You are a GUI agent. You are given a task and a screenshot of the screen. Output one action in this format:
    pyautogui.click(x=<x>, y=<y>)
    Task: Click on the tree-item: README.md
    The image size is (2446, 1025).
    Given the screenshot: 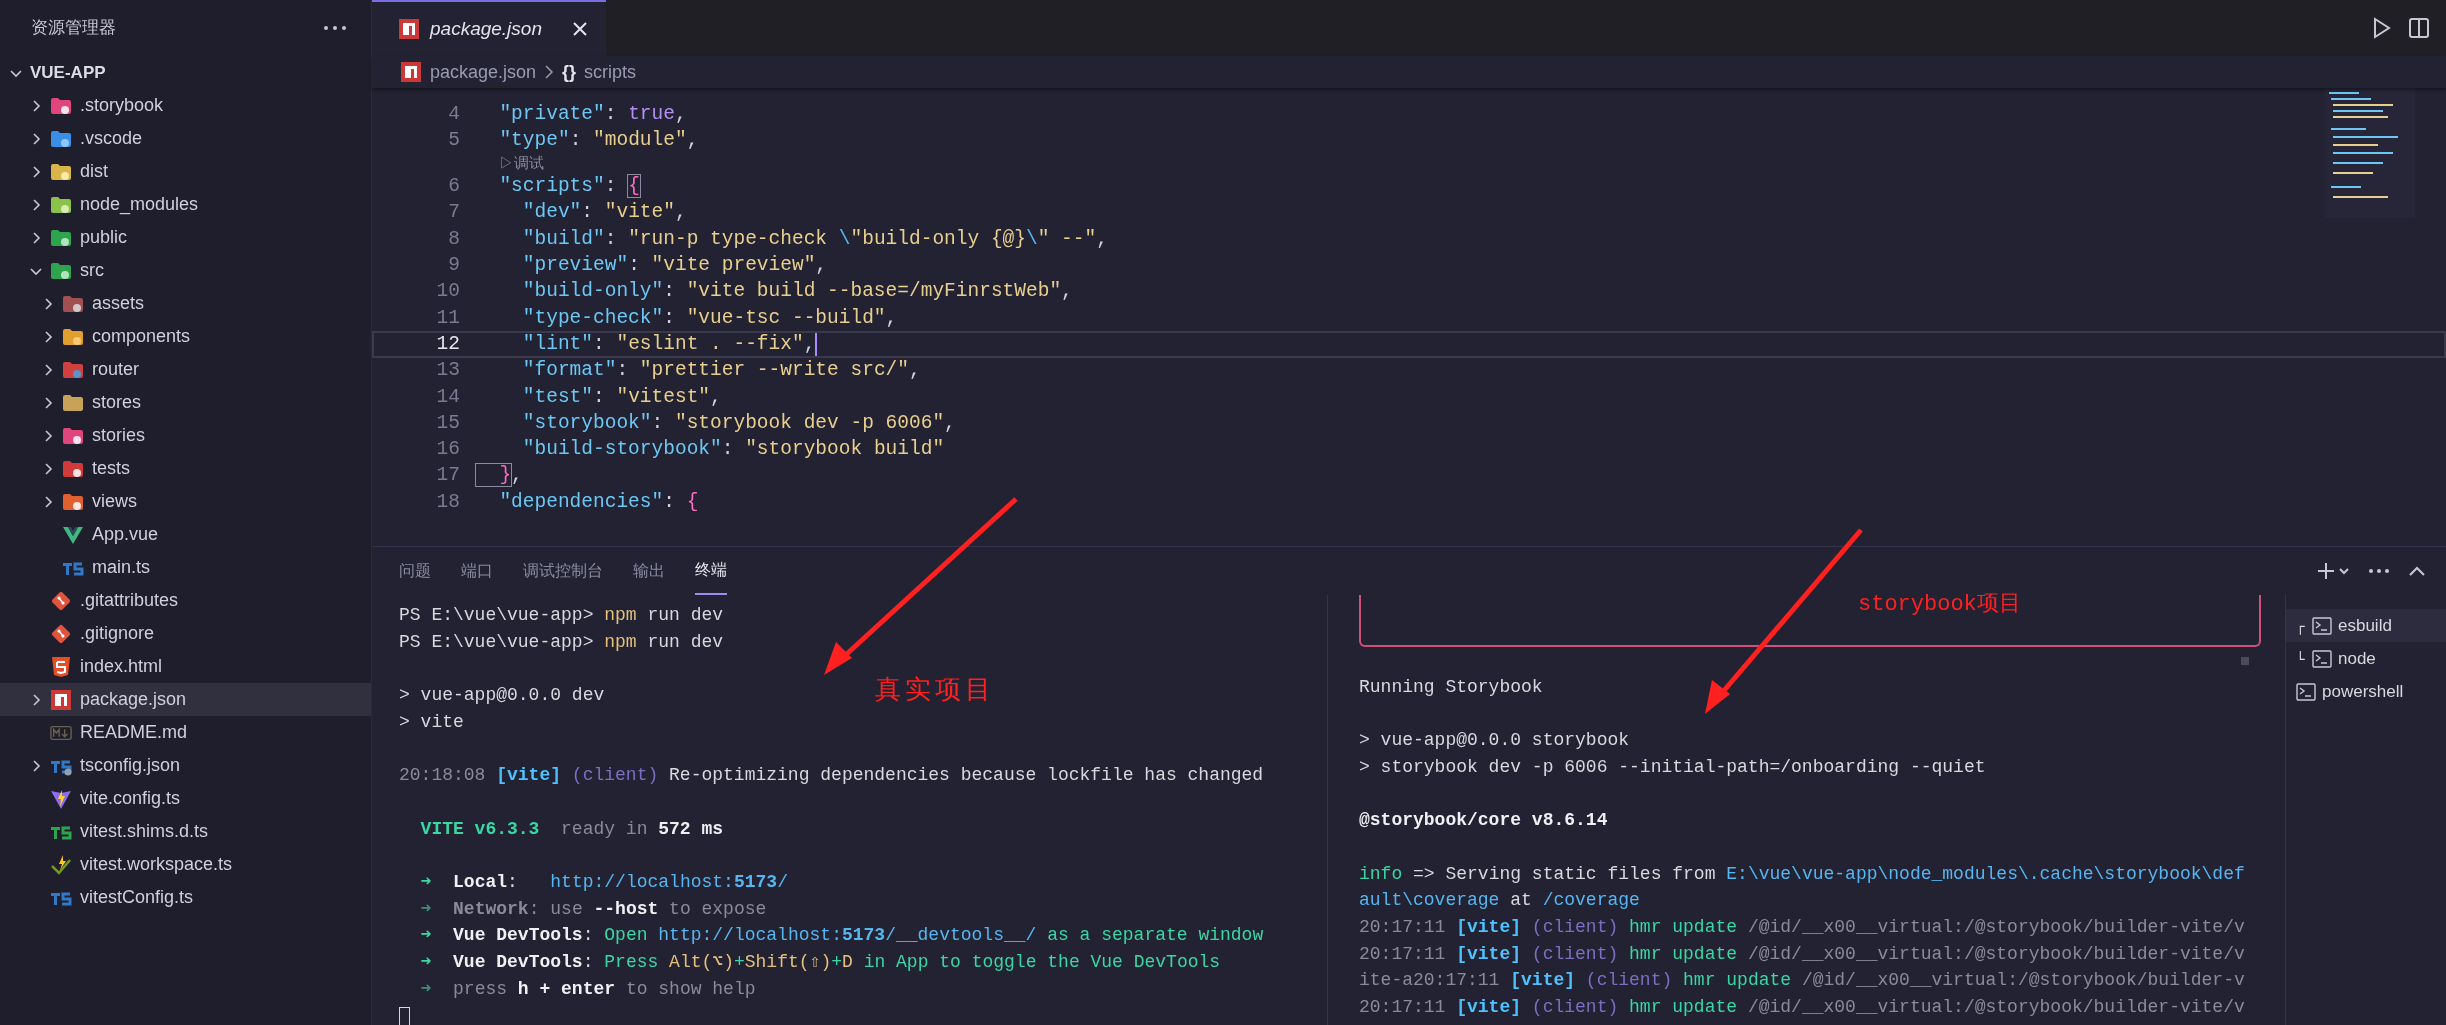 What is the action you would take?
    pyautogui.click(x=185, y=732)
    